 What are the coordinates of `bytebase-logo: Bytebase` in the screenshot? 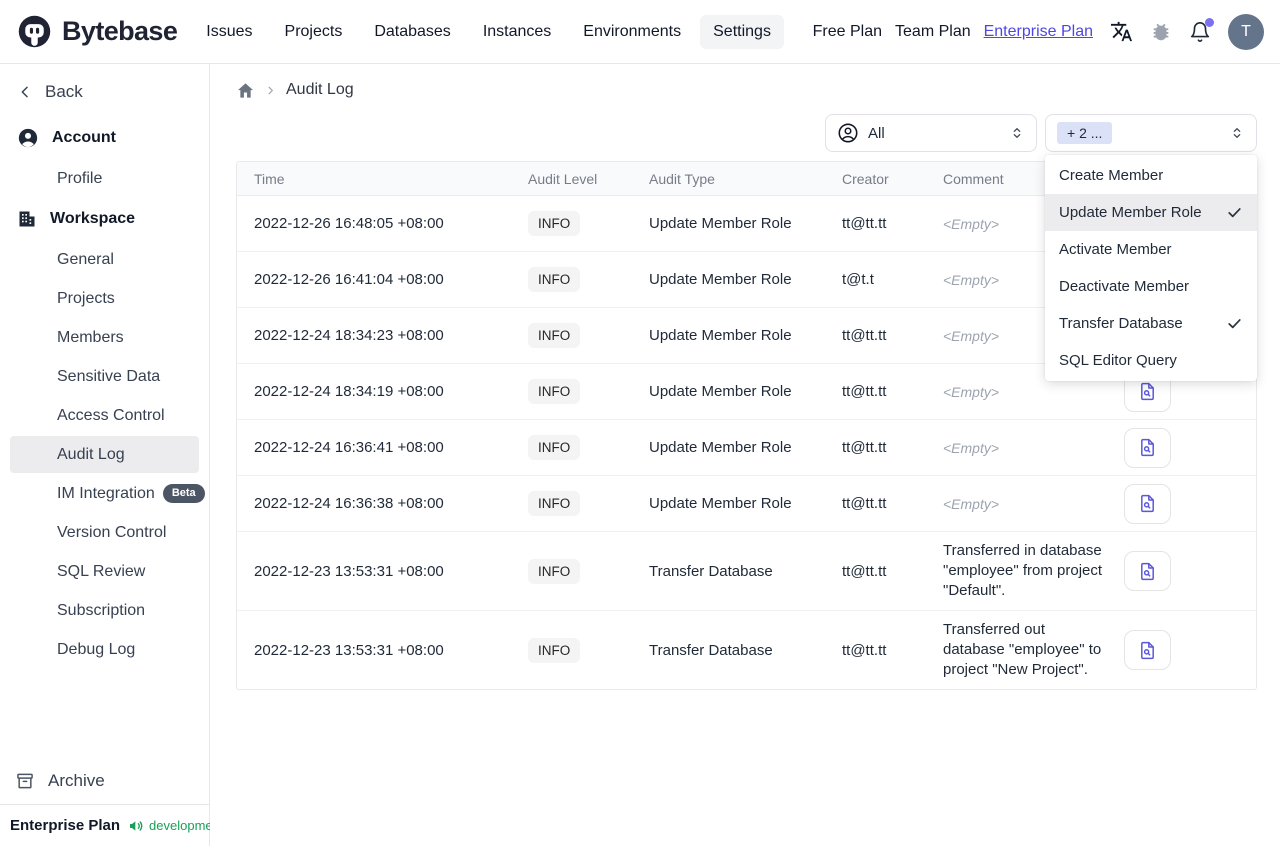 It's located at (97, 31).